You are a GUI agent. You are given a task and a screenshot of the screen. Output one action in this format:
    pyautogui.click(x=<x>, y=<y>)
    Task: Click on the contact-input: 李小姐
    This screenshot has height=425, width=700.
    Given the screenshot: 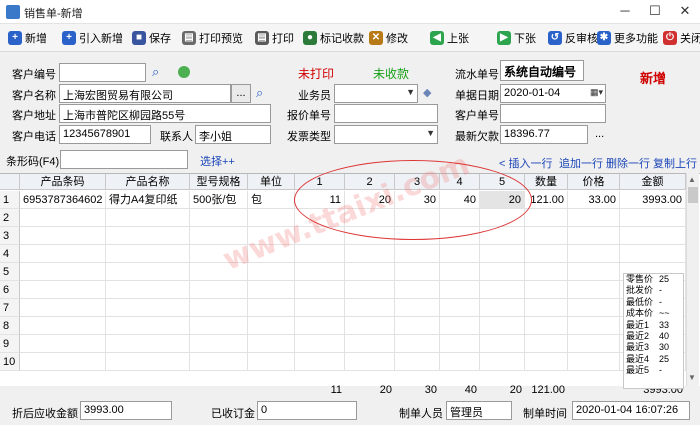 What is the action you would take?
    pyautogui.click(x=233, y=134)
    